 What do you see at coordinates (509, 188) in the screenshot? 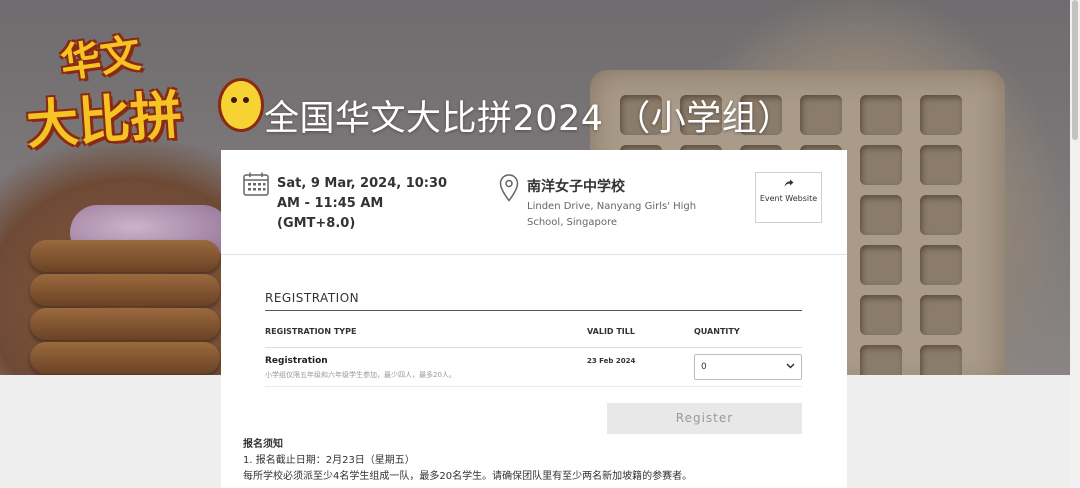
I see `location-pin-icon` at bounding box center [509, 188].